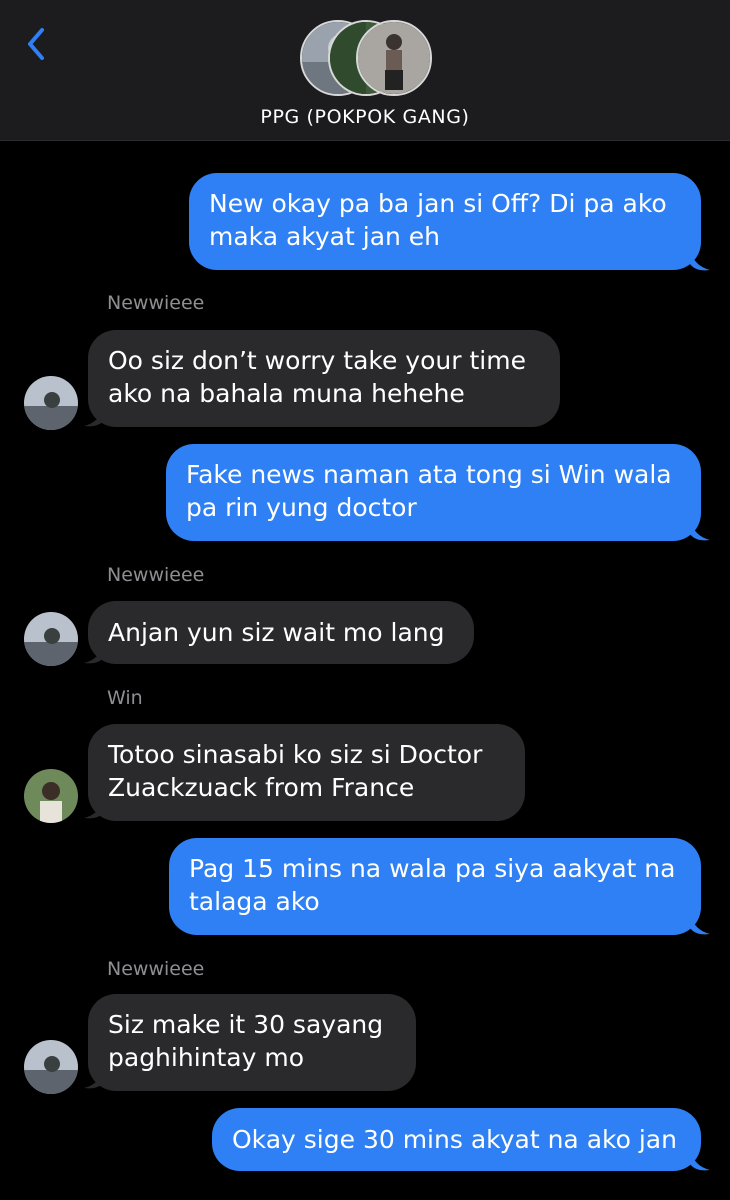  I want to click on group-avatar-stack, so click(366, 58).